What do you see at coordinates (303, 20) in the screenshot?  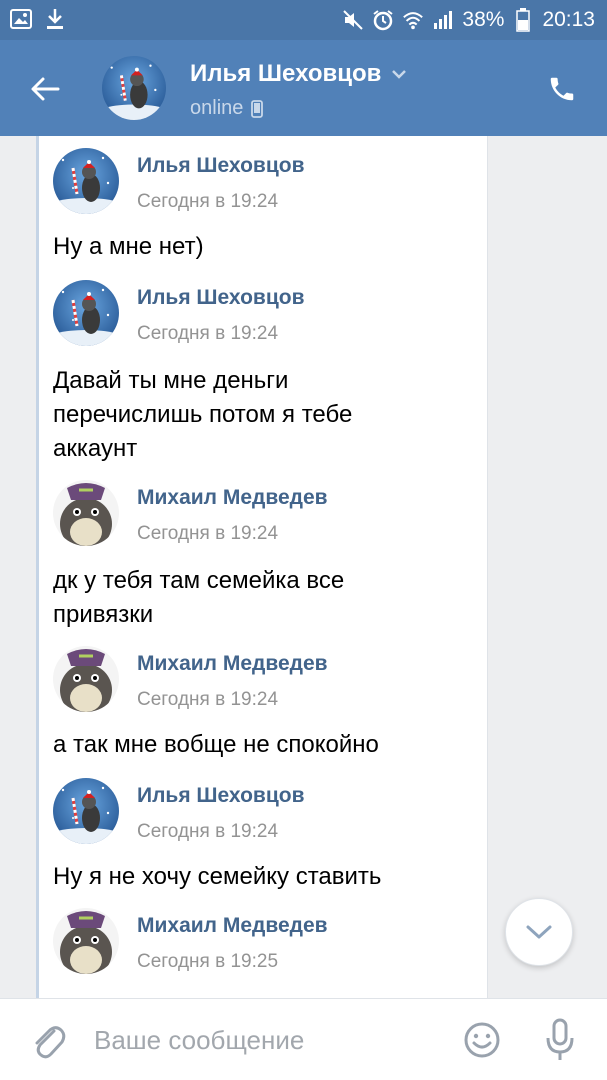 I see `status-bar: 38% 20:13` at bounding box center [303, 20].